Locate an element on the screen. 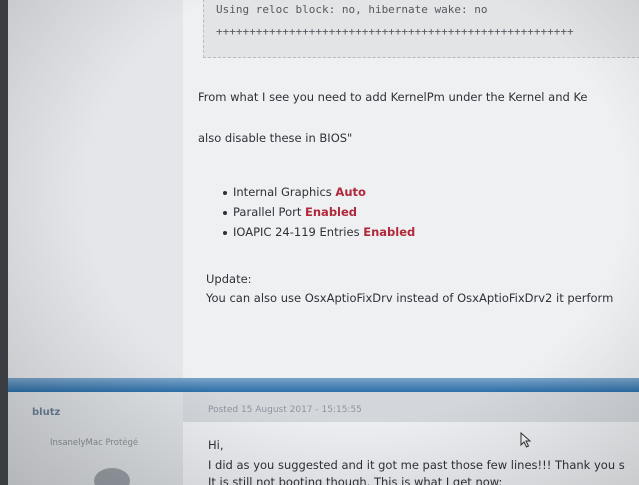 The width and height of the screenshot is (639, 485). post-divider is located at coordinates (323, 385).